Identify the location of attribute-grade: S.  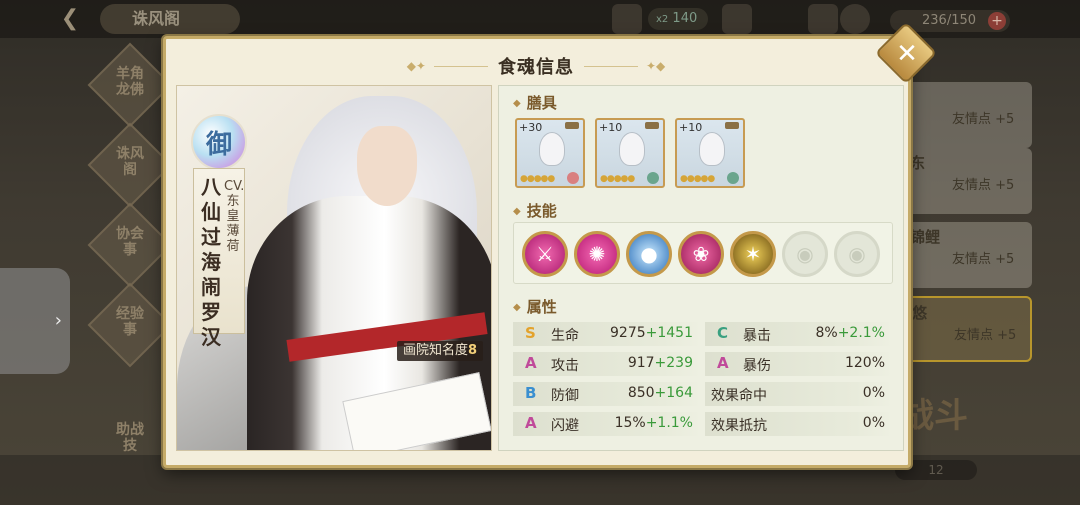
(530, 333).